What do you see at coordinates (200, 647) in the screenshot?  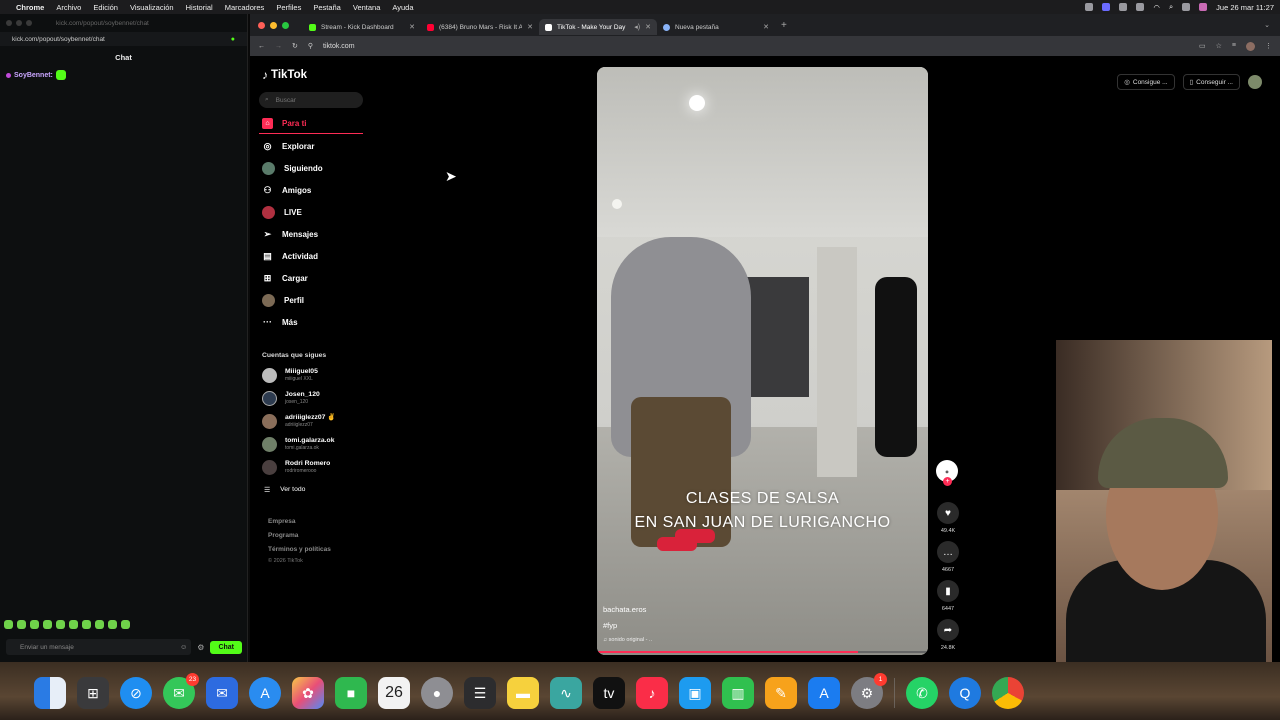 I see `gear-icon: ⚙` at bounding box center [200, 647].